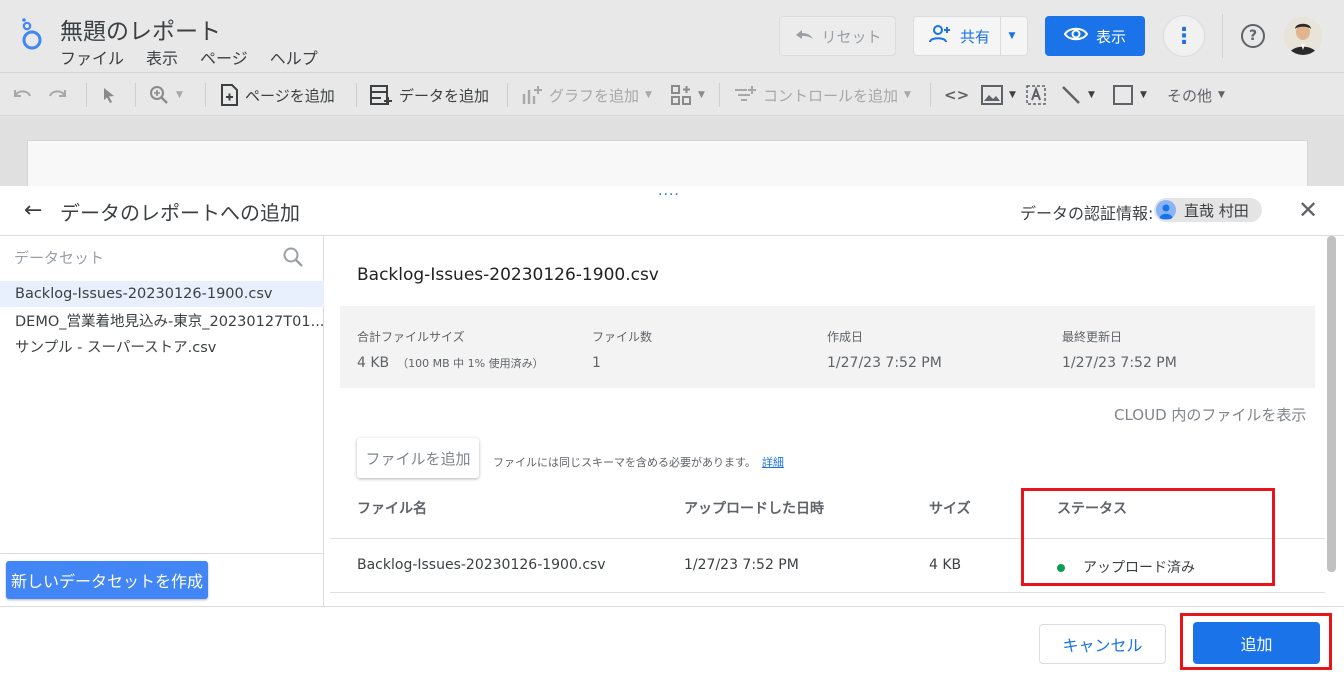  I want to click on add-page-button: ページを追加, so click(277, 95).